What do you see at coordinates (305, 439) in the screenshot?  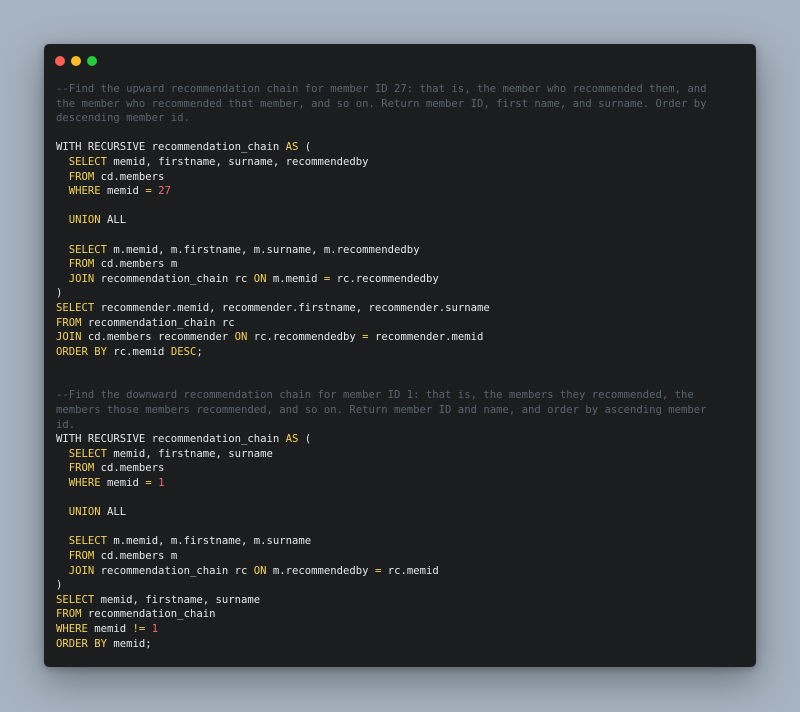 I see `sql-text: (` at bounding box center [305, 439].